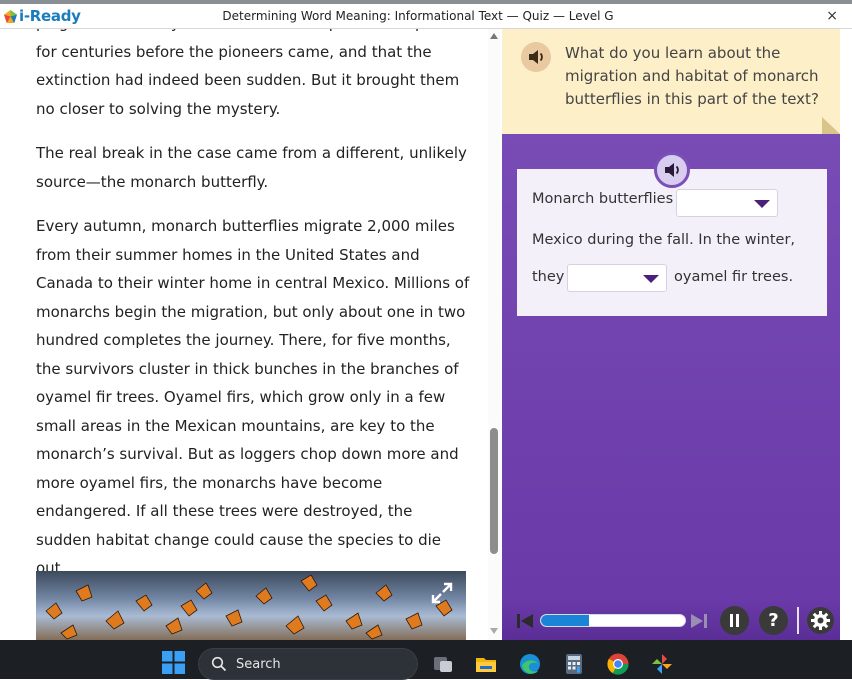  Describe the element at coordinates (618, 664) in the screenshot. I see `chrome-icon` at that location.